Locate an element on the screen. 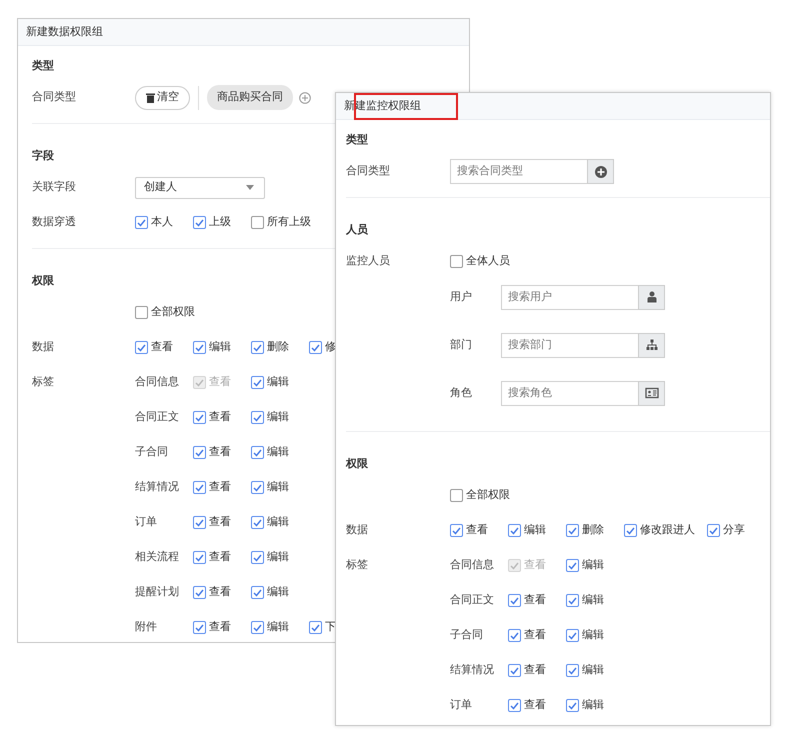 This screenshot has height=740, width=790. field-label: 数据穿透 is located at coordinates (54, 221).